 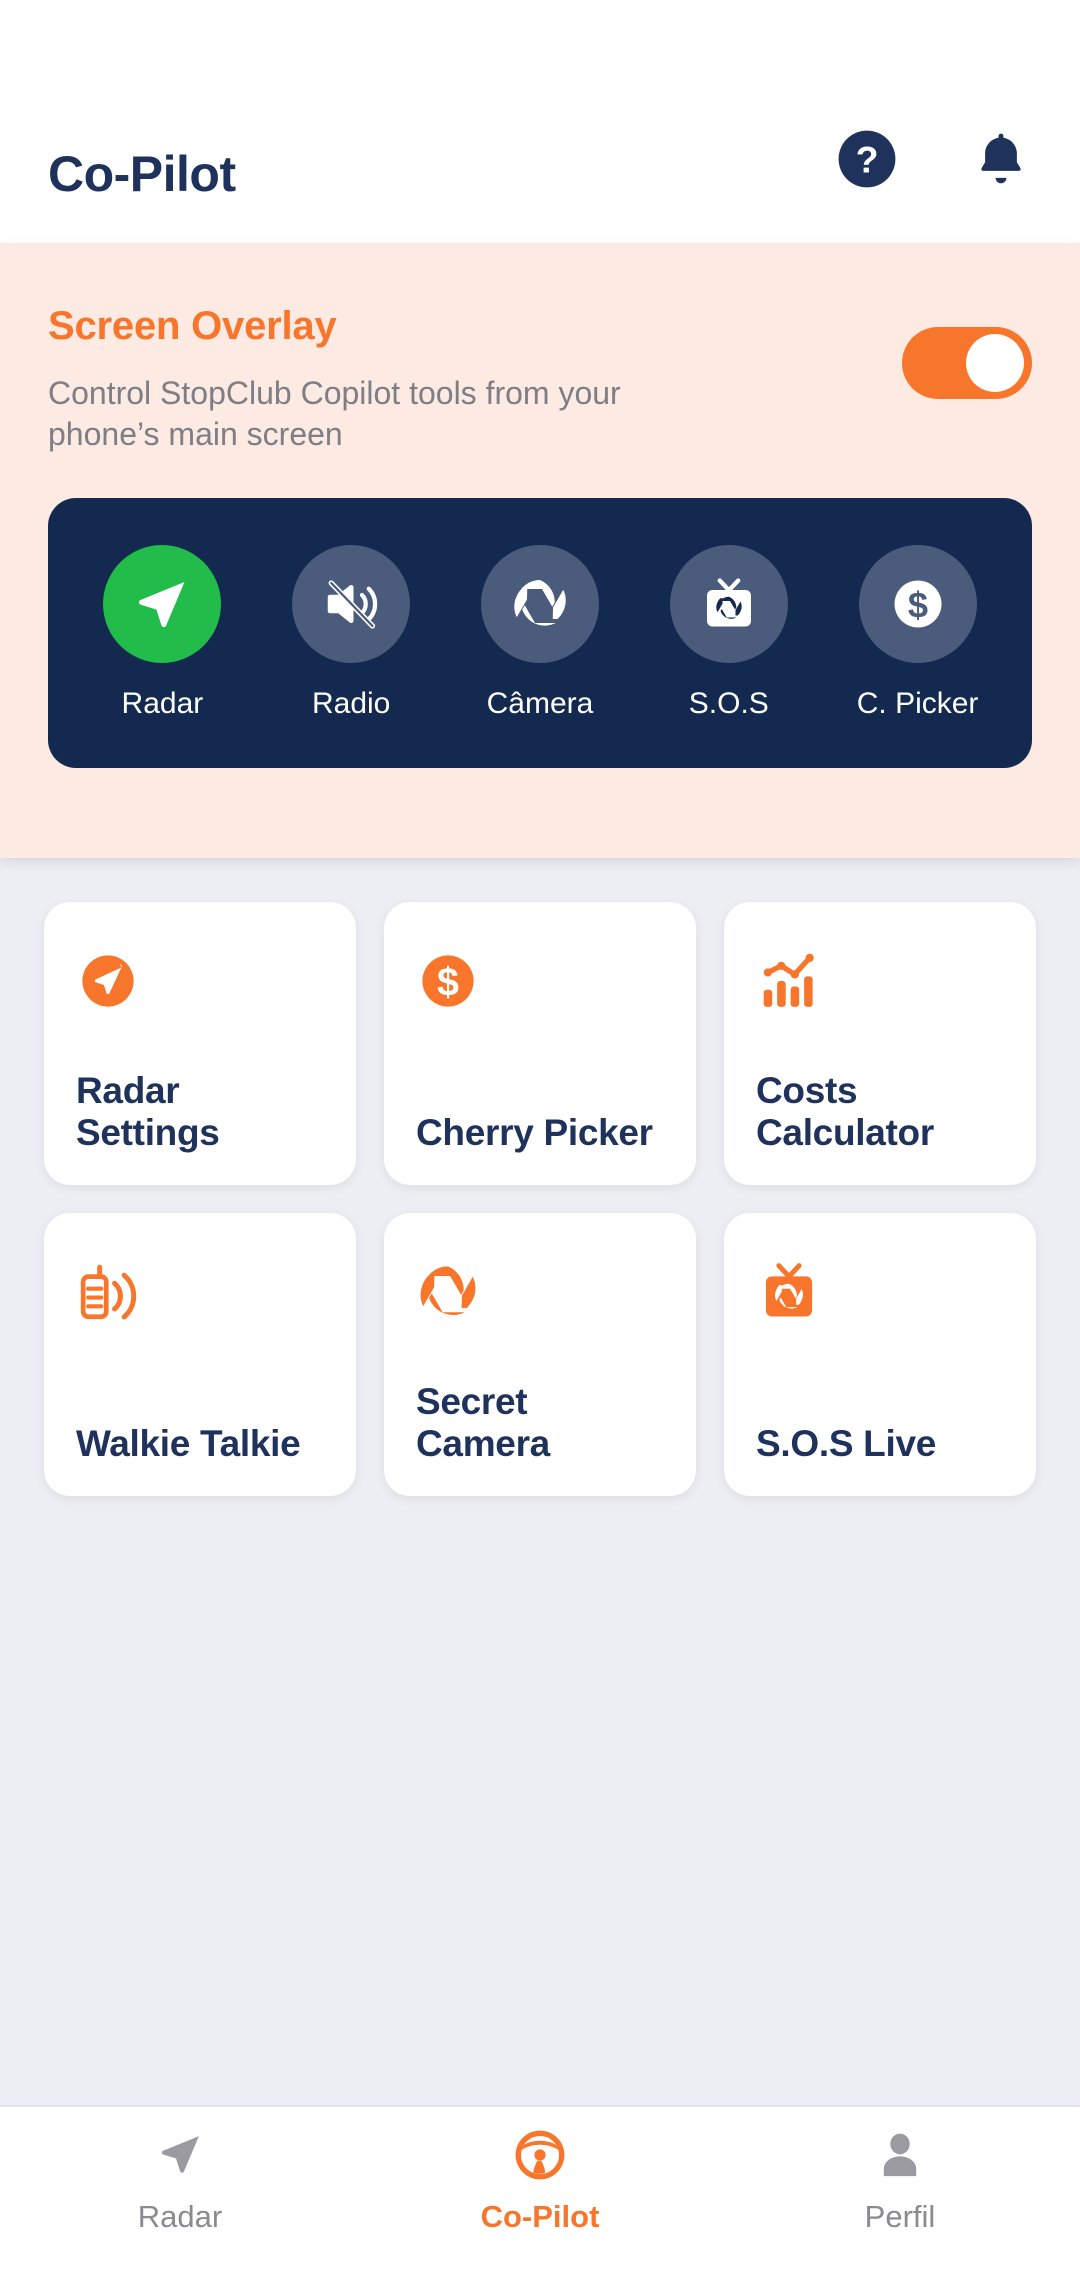 I want to click on overlay-preview-item-cherry-picker: $ C. Picker, so click(x=918, y=633).